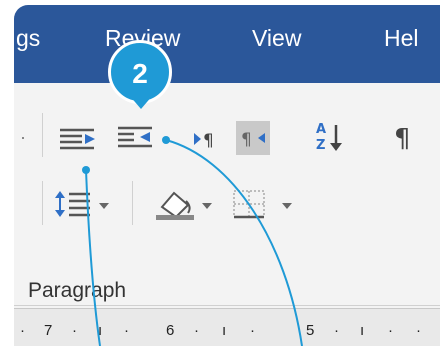 The height and width of the screenshot is (346, 440). What do you see at coordinates (86, 170) in the screenshot?
I see `callout-dot-left` at bounding box center [86, 170].